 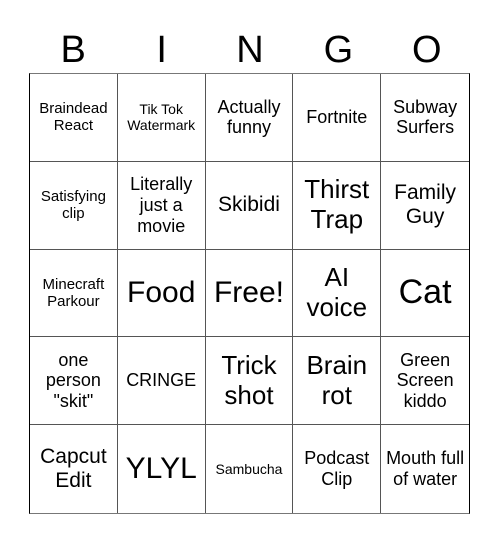 I want to click on cell-label: Literally just a movie, so click(x=161, y=205).